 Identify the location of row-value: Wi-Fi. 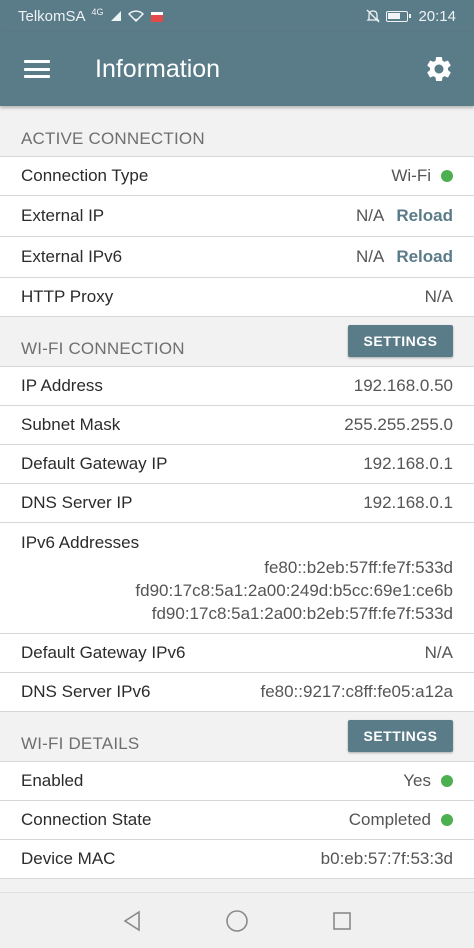
(422, 176).